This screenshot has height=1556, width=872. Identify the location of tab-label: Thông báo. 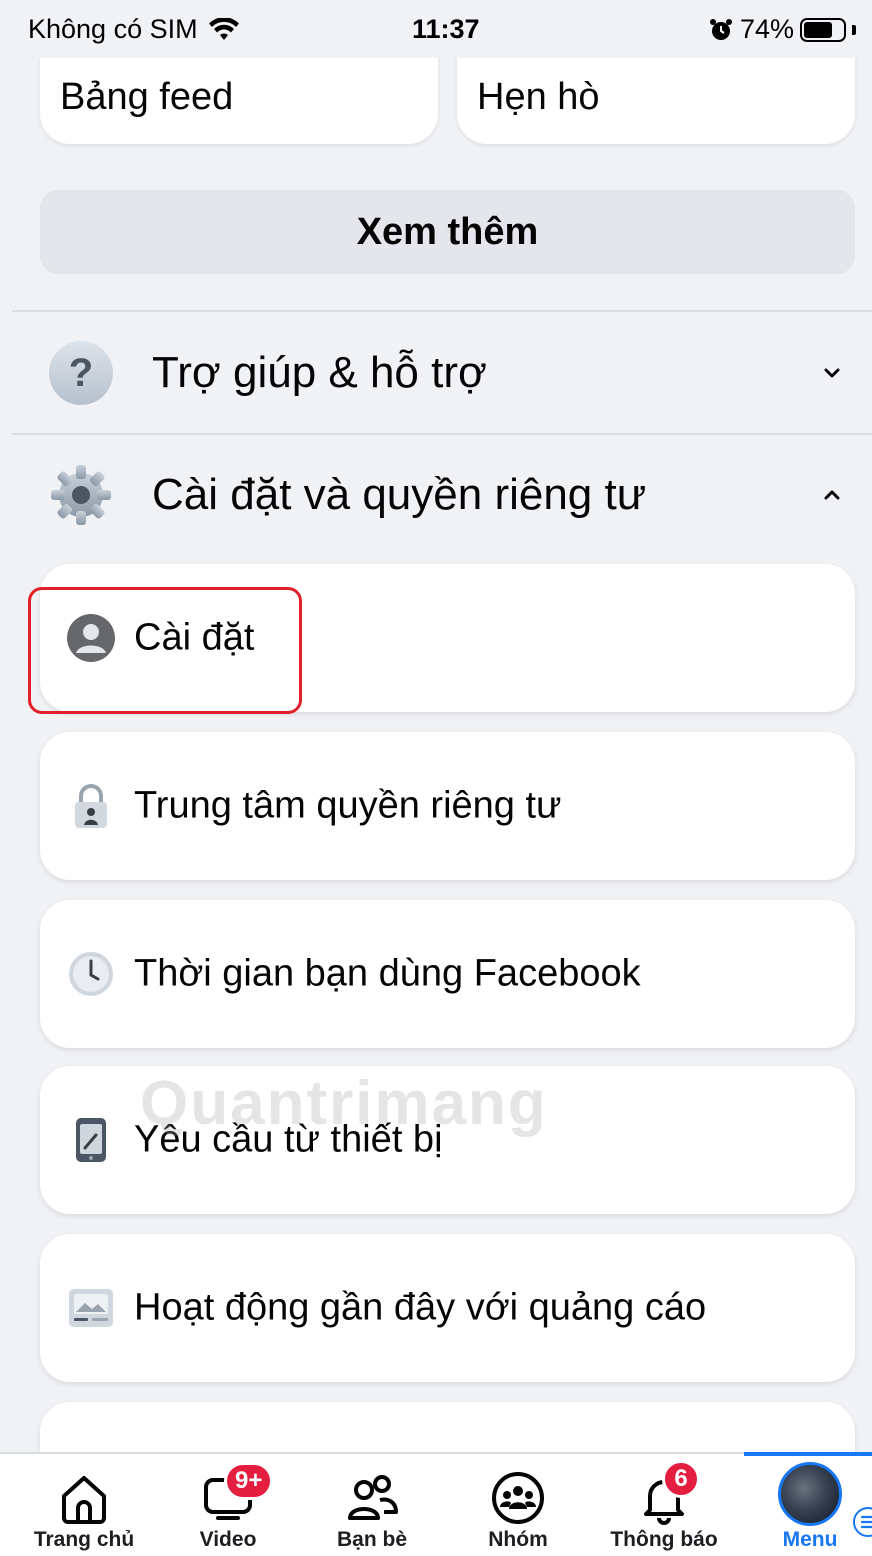
(664, 1539).